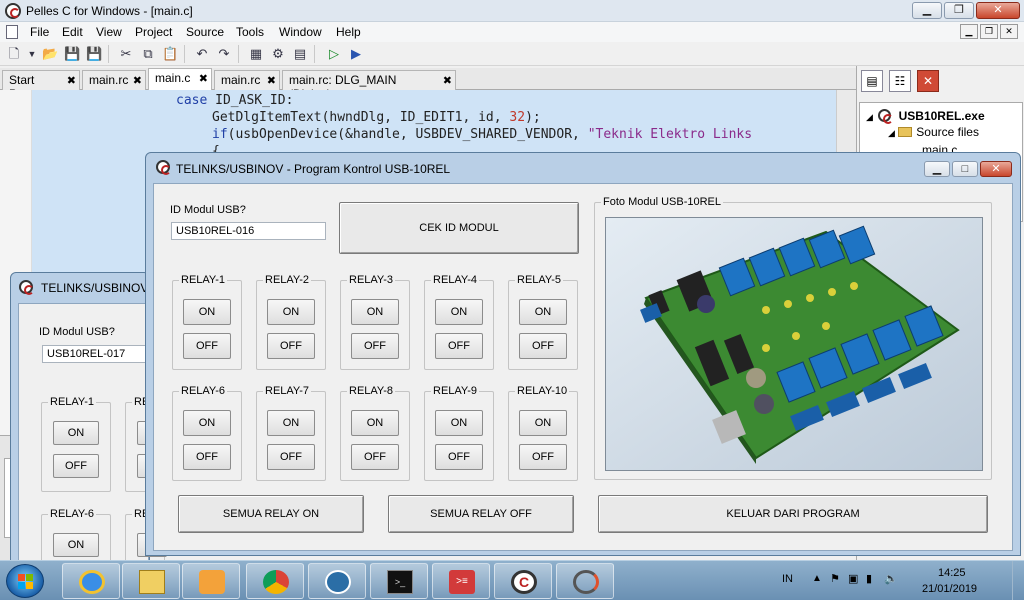  Describe the element at coordinates (224, 54) in the screenshot. I see `redo-icon: ↷` at that location.